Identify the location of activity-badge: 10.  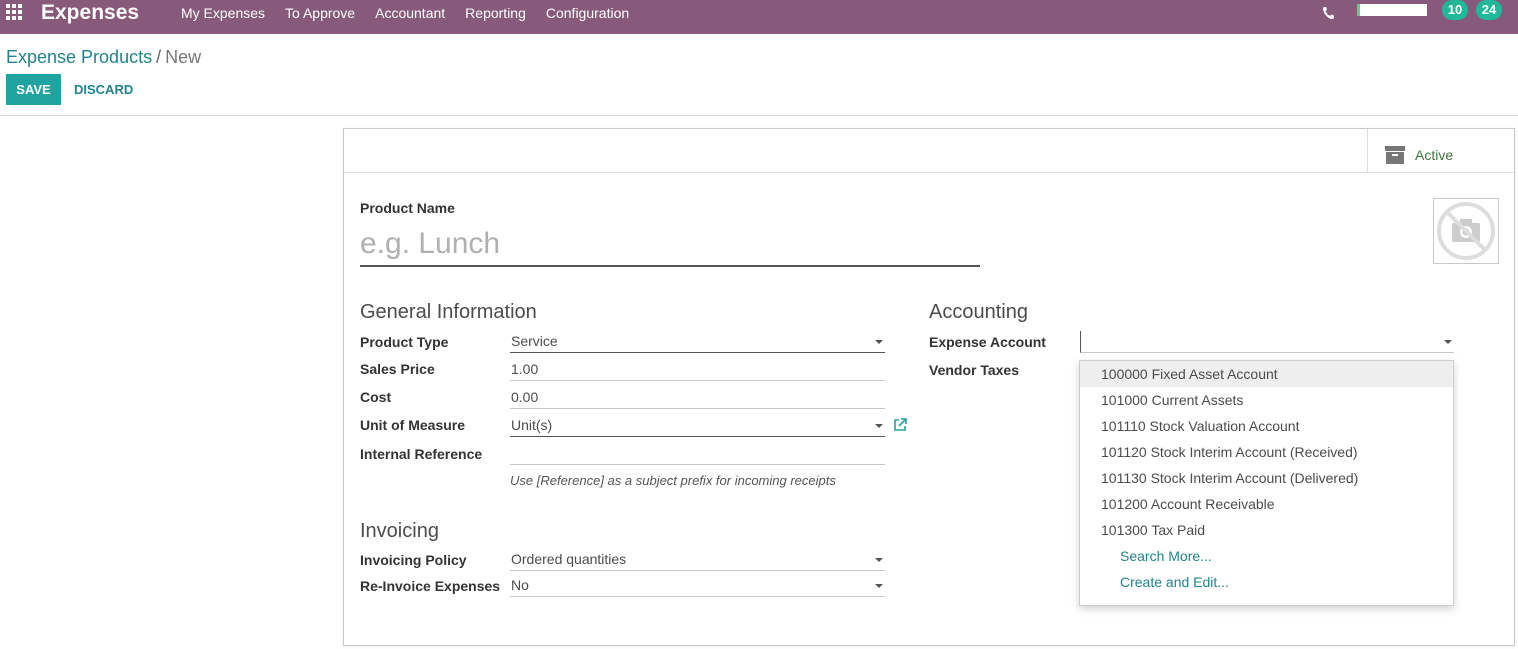
(1455, 10).